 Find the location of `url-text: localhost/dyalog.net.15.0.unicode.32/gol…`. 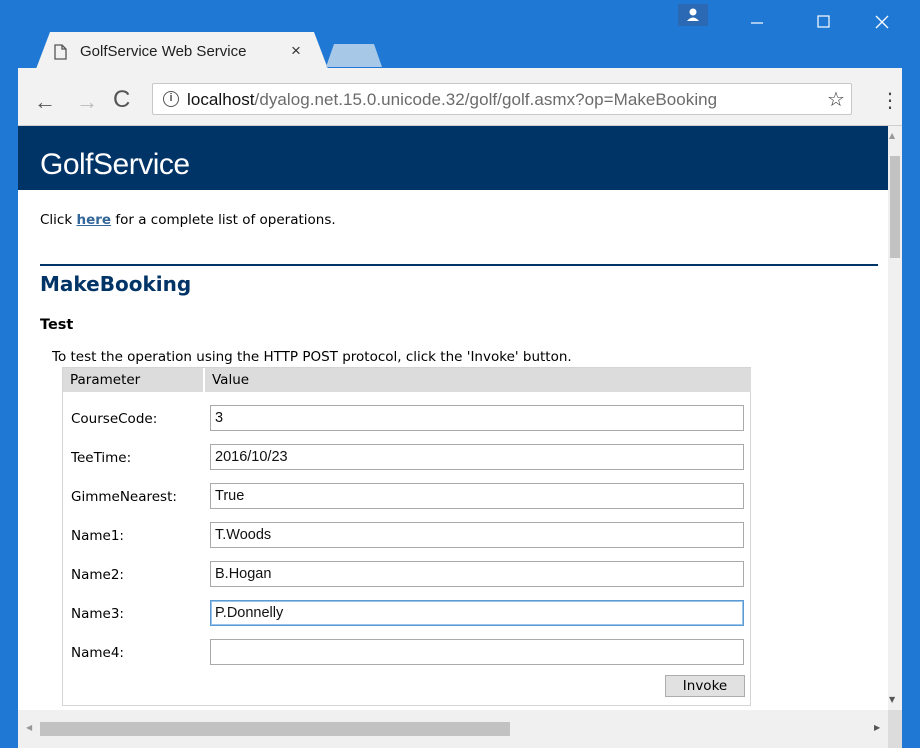

url-text: localhost/dyalog.net.15.0.unicode.32/gol… is located at coordinates (452, 100).